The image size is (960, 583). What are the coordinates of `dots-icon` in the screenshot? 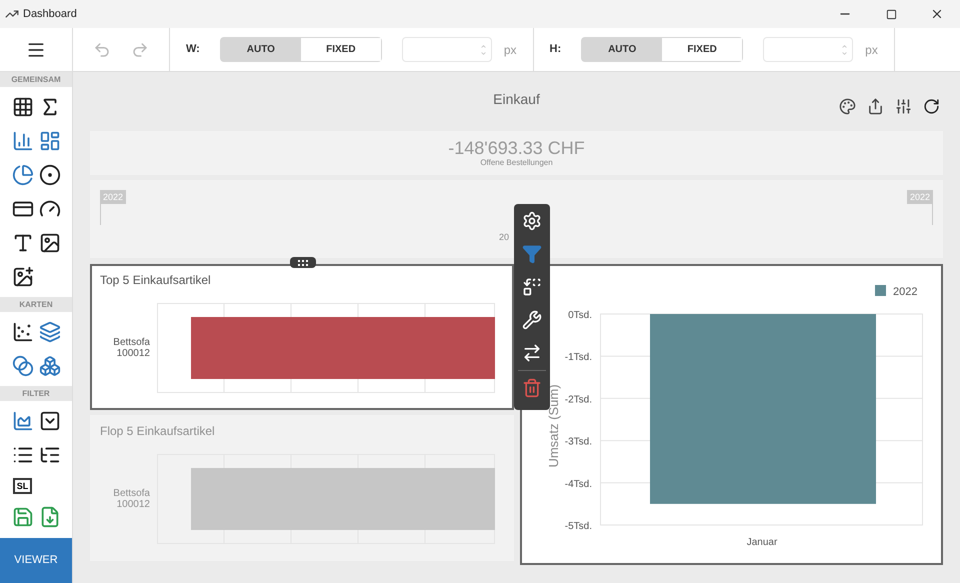 It's located at (23, 332).